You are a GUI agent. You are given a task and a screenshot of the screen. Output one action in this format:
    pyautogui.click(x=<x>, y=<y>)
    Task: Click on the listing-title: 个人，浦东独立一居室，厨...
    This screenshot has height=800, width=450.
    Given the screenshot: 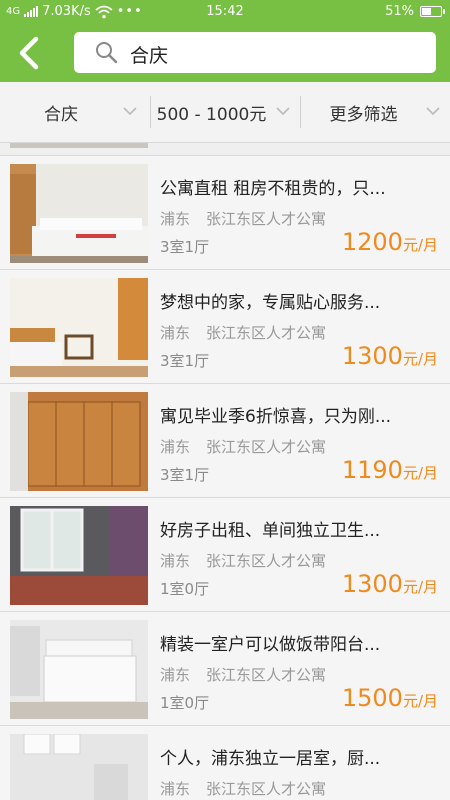 What is the action you would take?
    pyautogui.click(x=270, y=759)
    